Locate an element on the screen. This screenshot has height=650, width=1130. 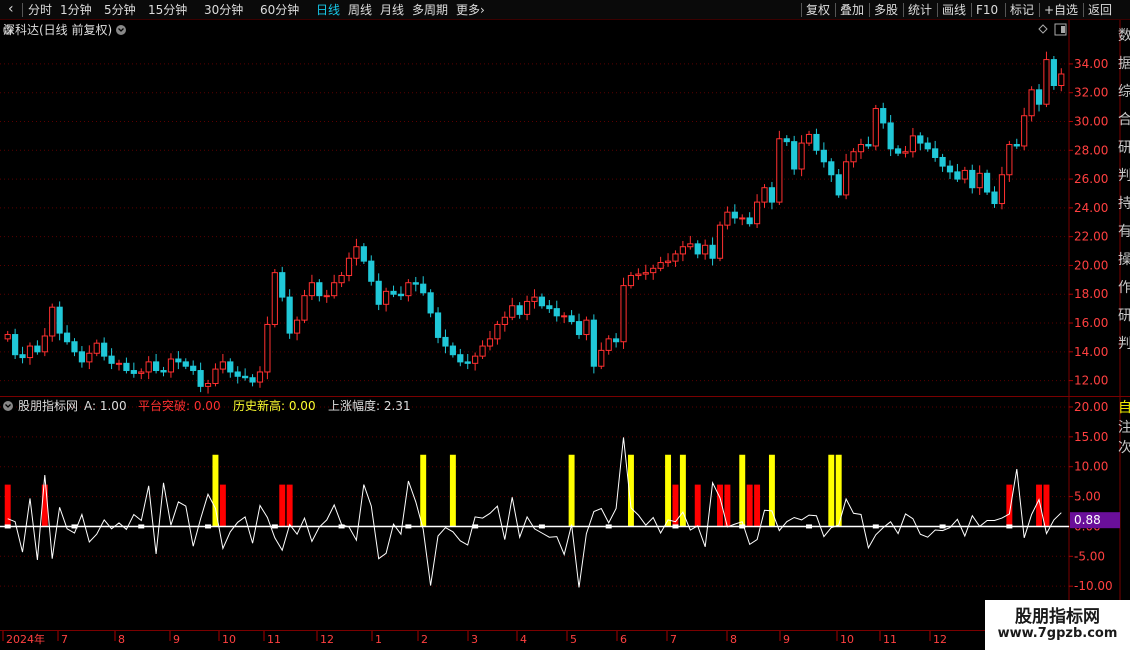
price-tick-label: 34.00 is located at coordinates (1091, 64).